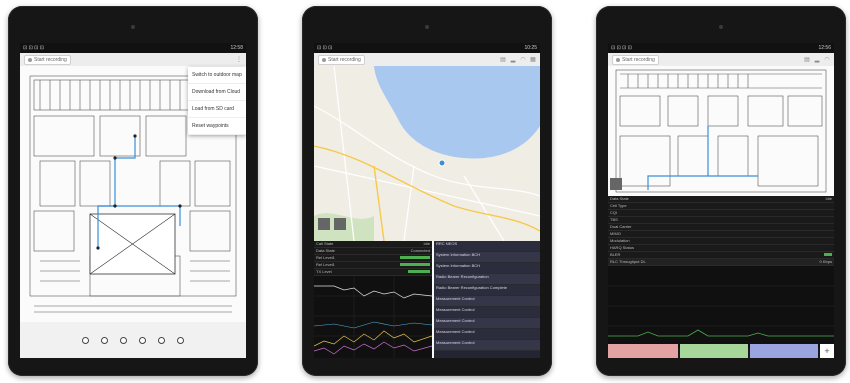 This screenshot has width=850, height=383. I want to click on outdoor-map, so click(427, 153).